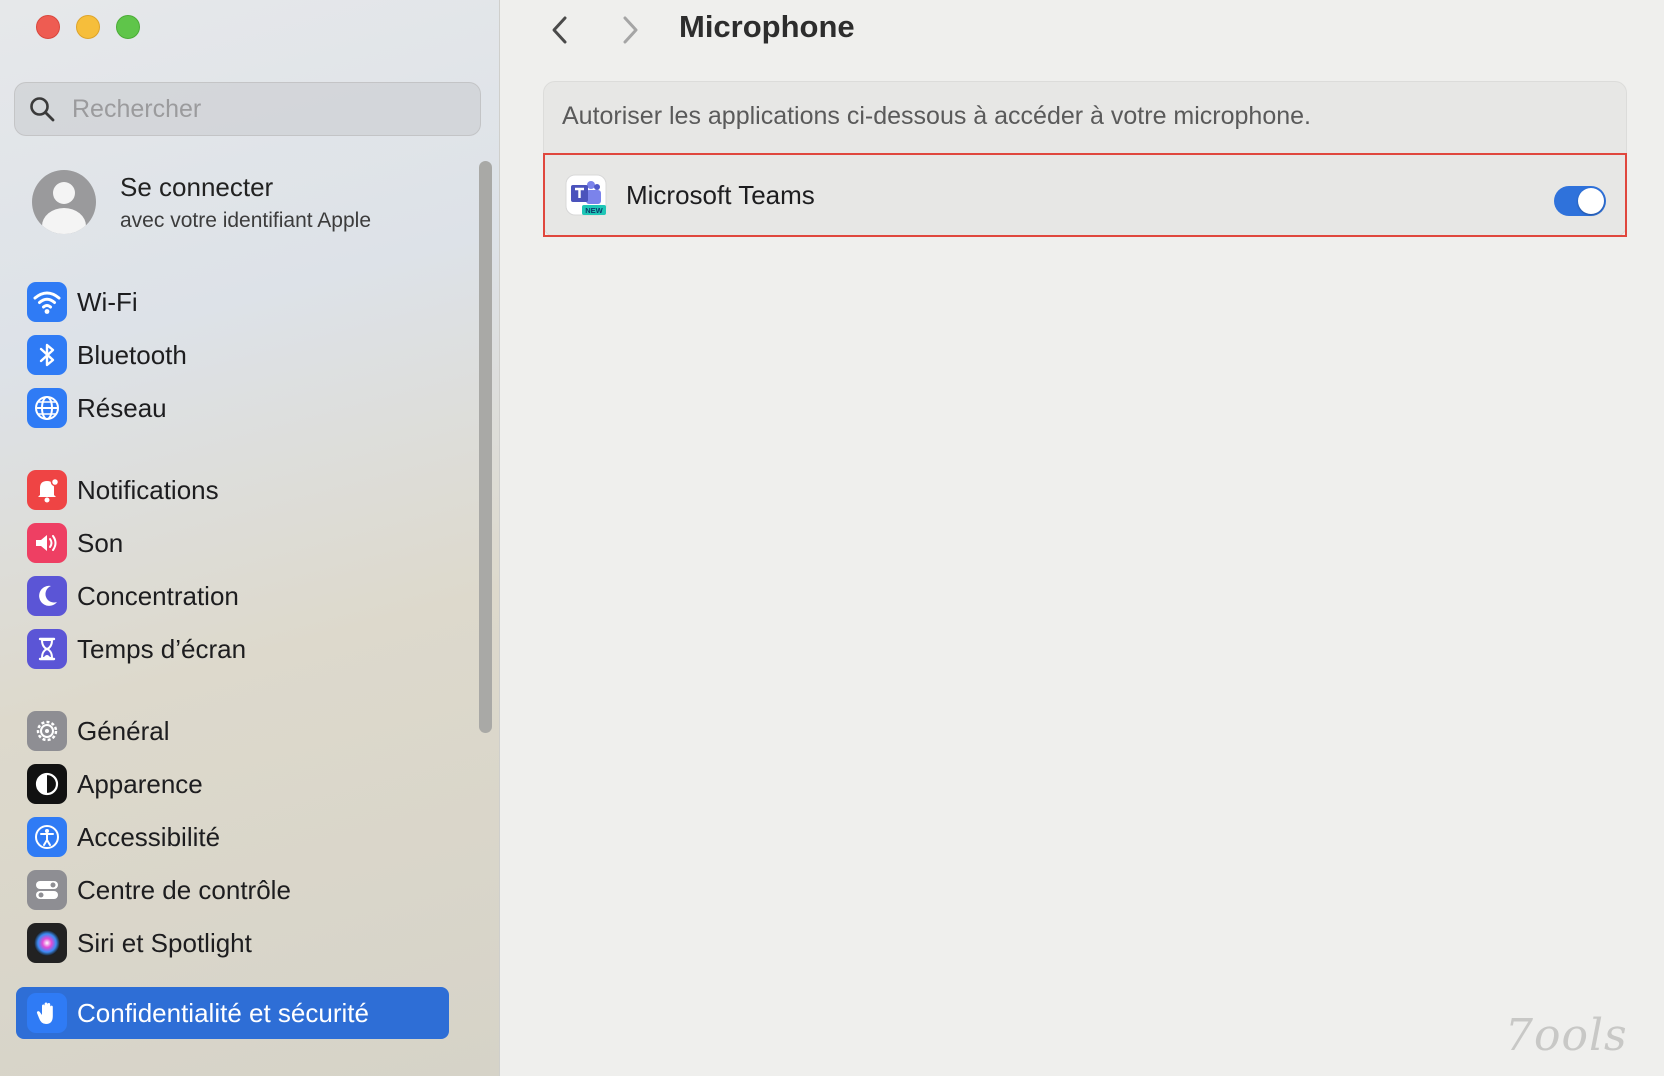 Image resolution: width=1664 pixels, height=1076 pixels. What do you see at coordinates (47, 1013) in the screenshot?
I see `hand-icon` at bounding box center [47, 1013].